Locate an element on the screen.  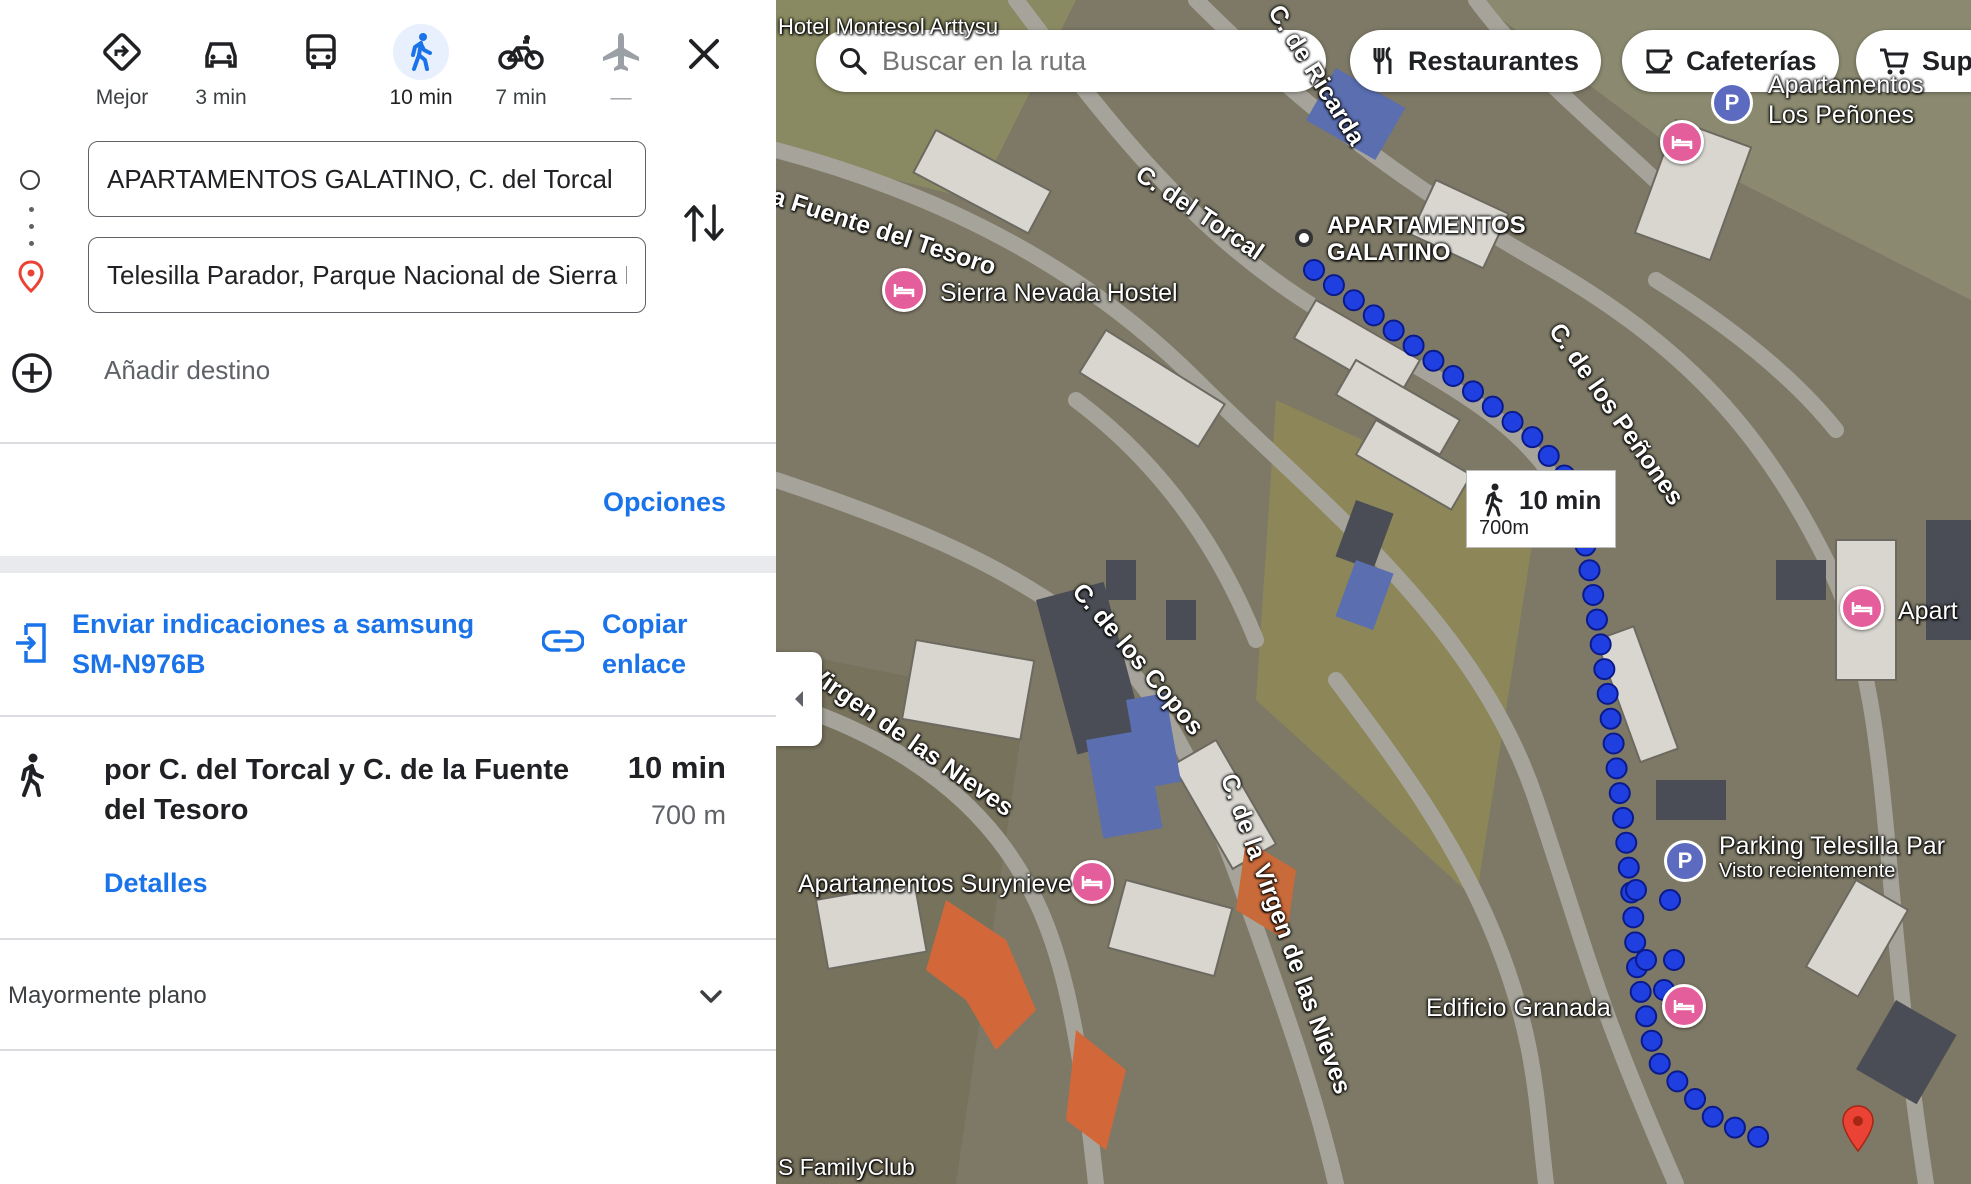
place-label: Sierra Nevada Hostel is located at coordinates (1059, 293).